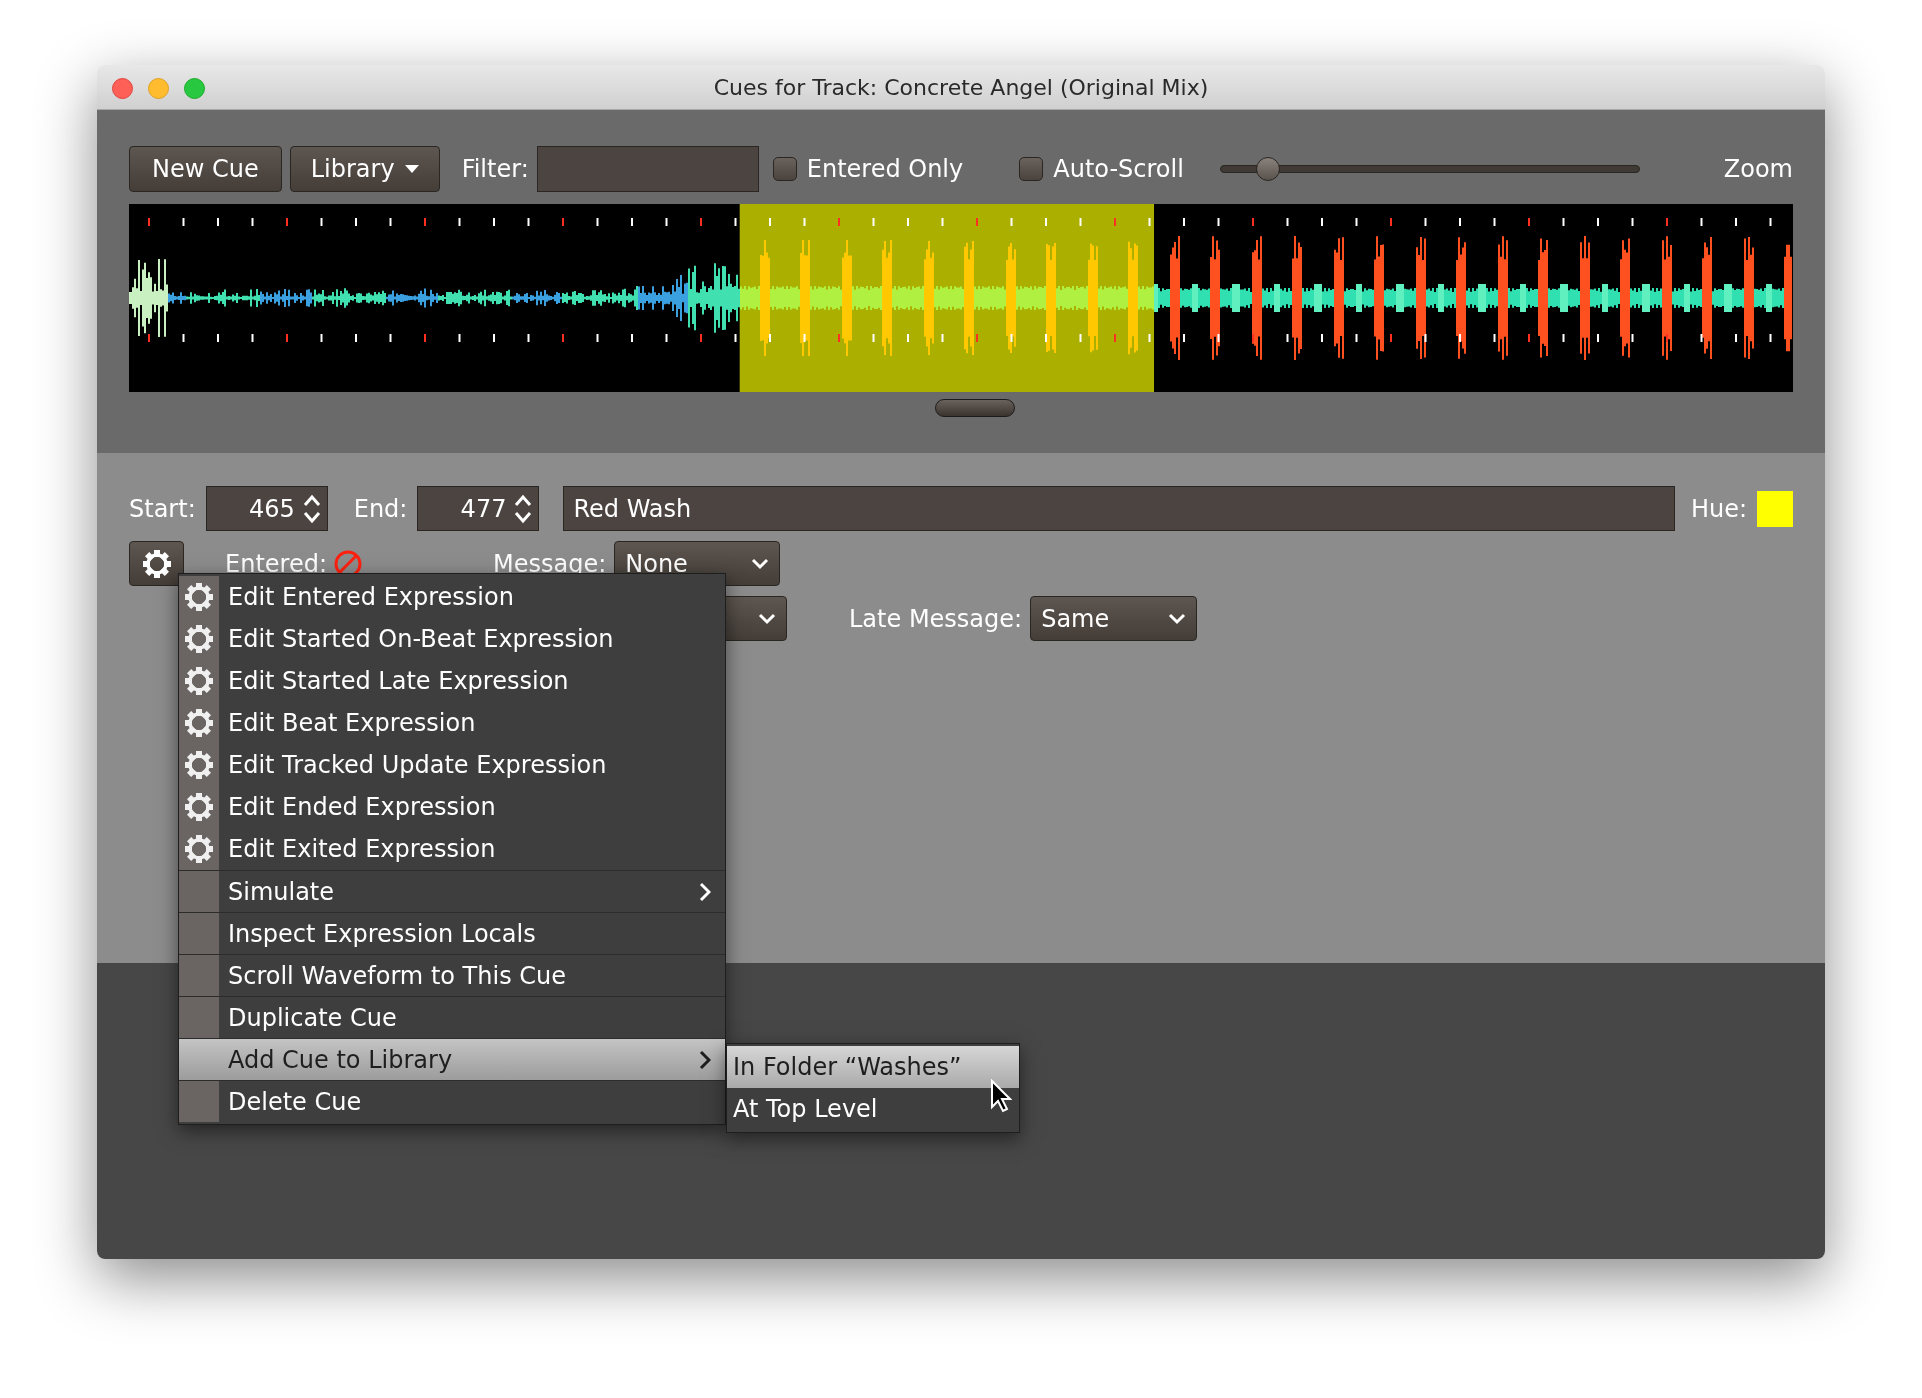 This screenshot has height=1398, width=1922. Describe the element at coordinates (452, 1101) in the screenshot. I see `menu-item: Delete Cue` at that location.